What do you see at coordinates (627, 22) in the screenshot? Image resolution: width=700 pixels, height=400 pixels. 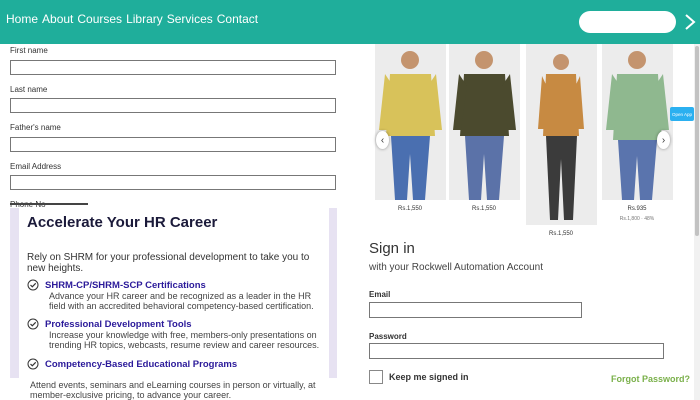 I see `nav-search-input` at bounding box center [627, 22].